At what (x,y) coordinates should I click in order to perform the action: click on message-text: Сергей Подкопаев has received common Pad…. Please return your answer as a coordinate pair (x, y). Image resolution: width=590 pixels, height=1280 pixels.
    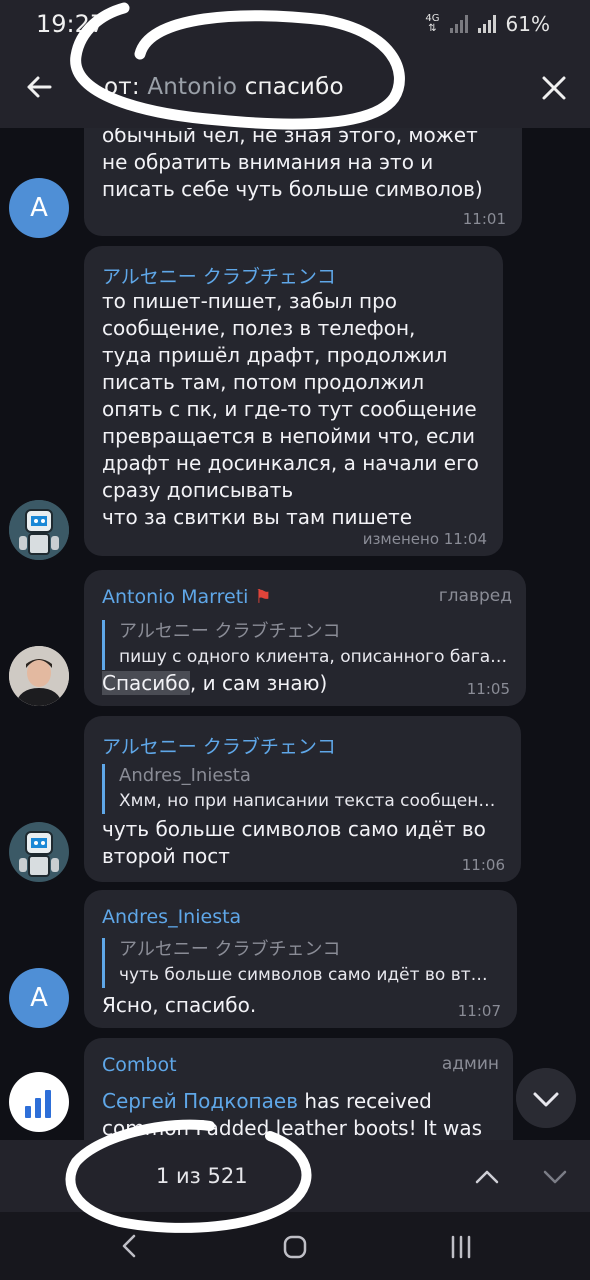
    Looking at the image, I should click on (292, 1114).